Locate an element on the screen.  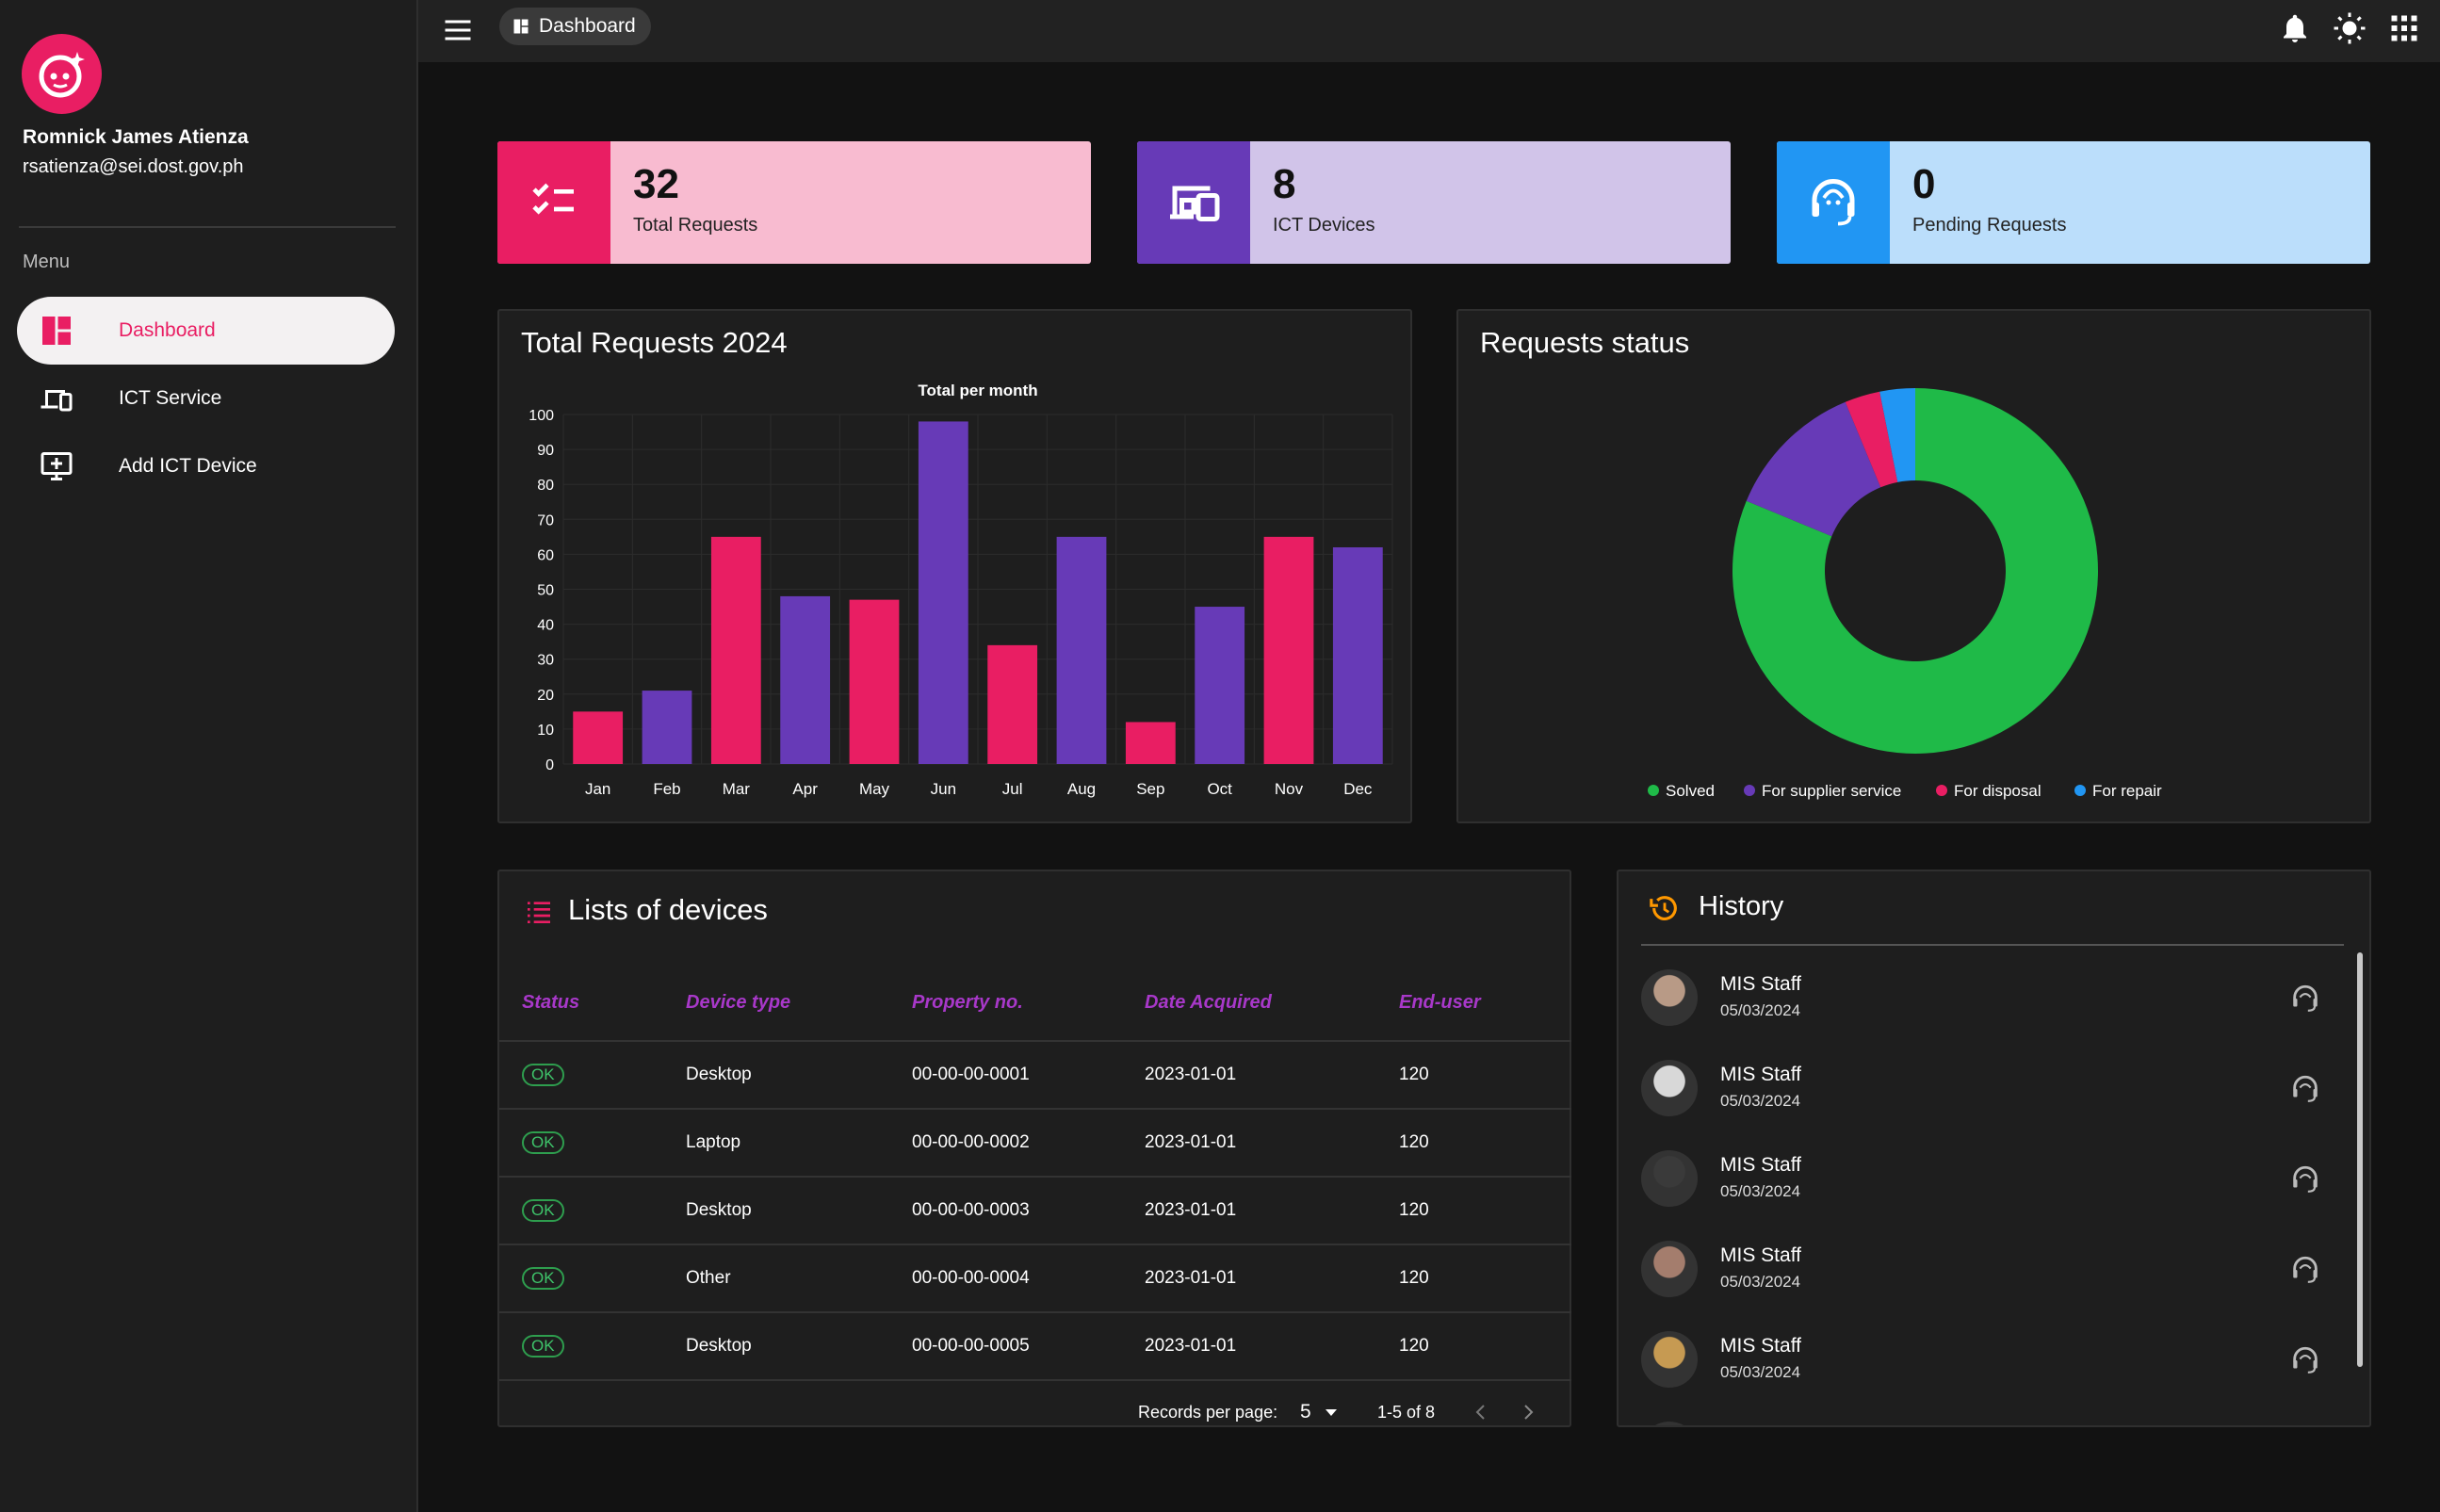
user-name: Romnick James Atienza is located at coordinates (136, 137).